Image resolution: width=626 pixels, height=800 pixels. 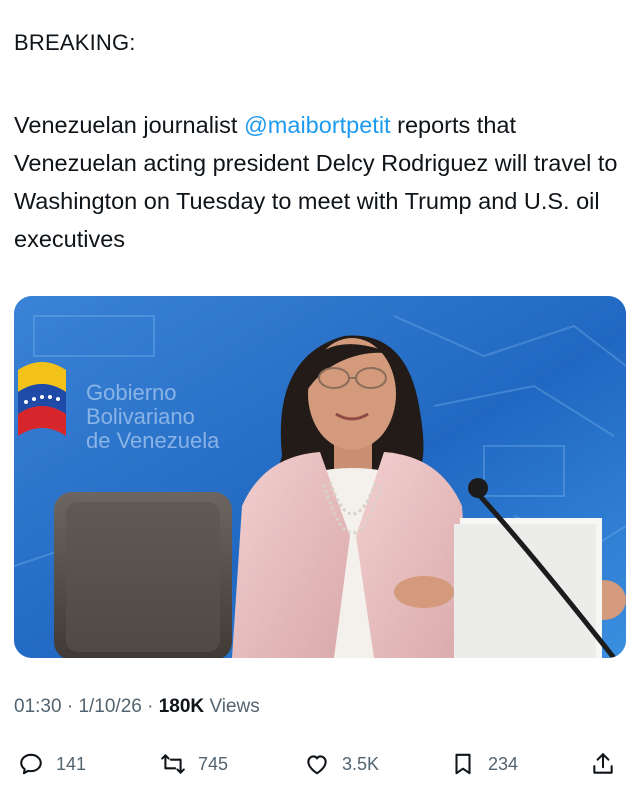 I want to click on share-icon, so click(x=603, y=763).